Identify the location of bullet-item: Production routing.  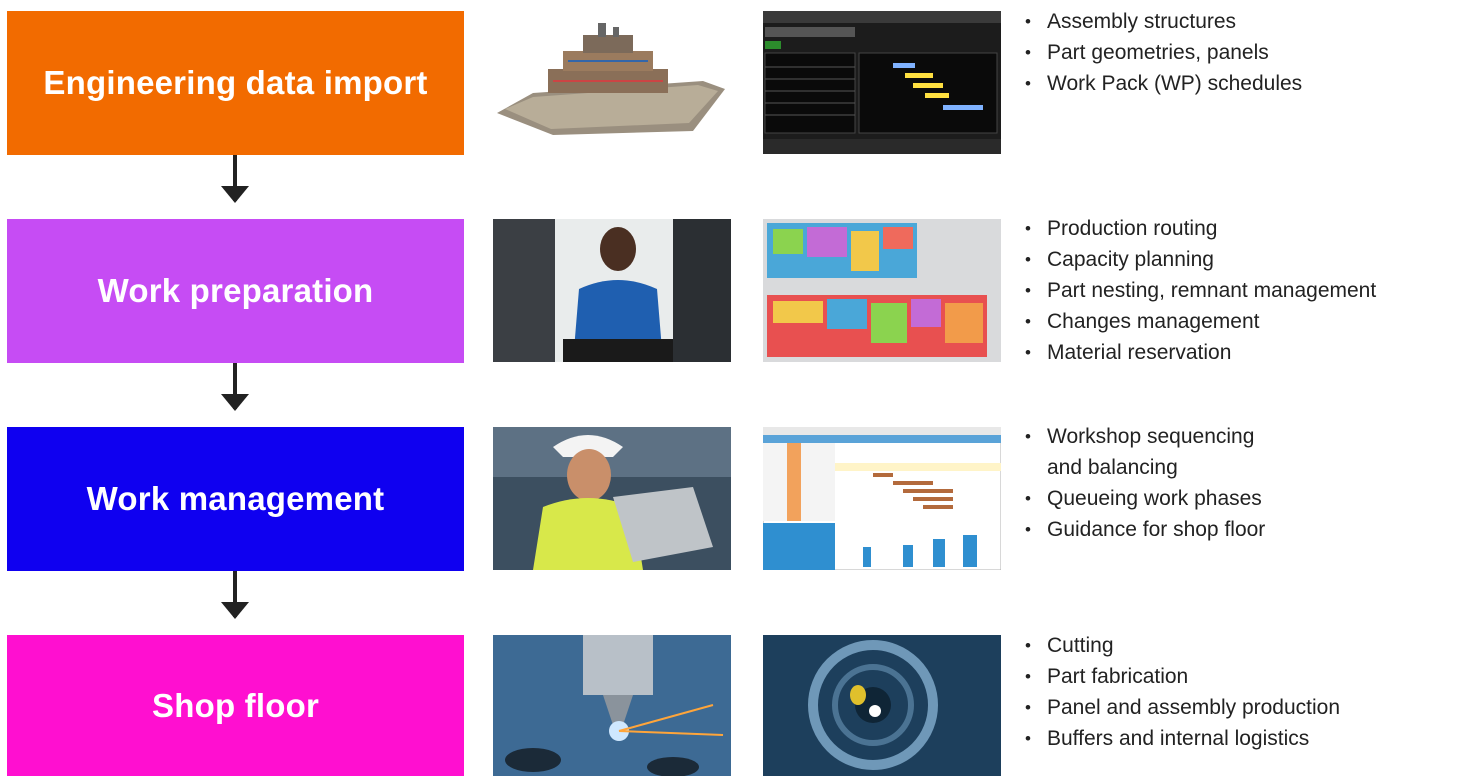
(1199, 228).